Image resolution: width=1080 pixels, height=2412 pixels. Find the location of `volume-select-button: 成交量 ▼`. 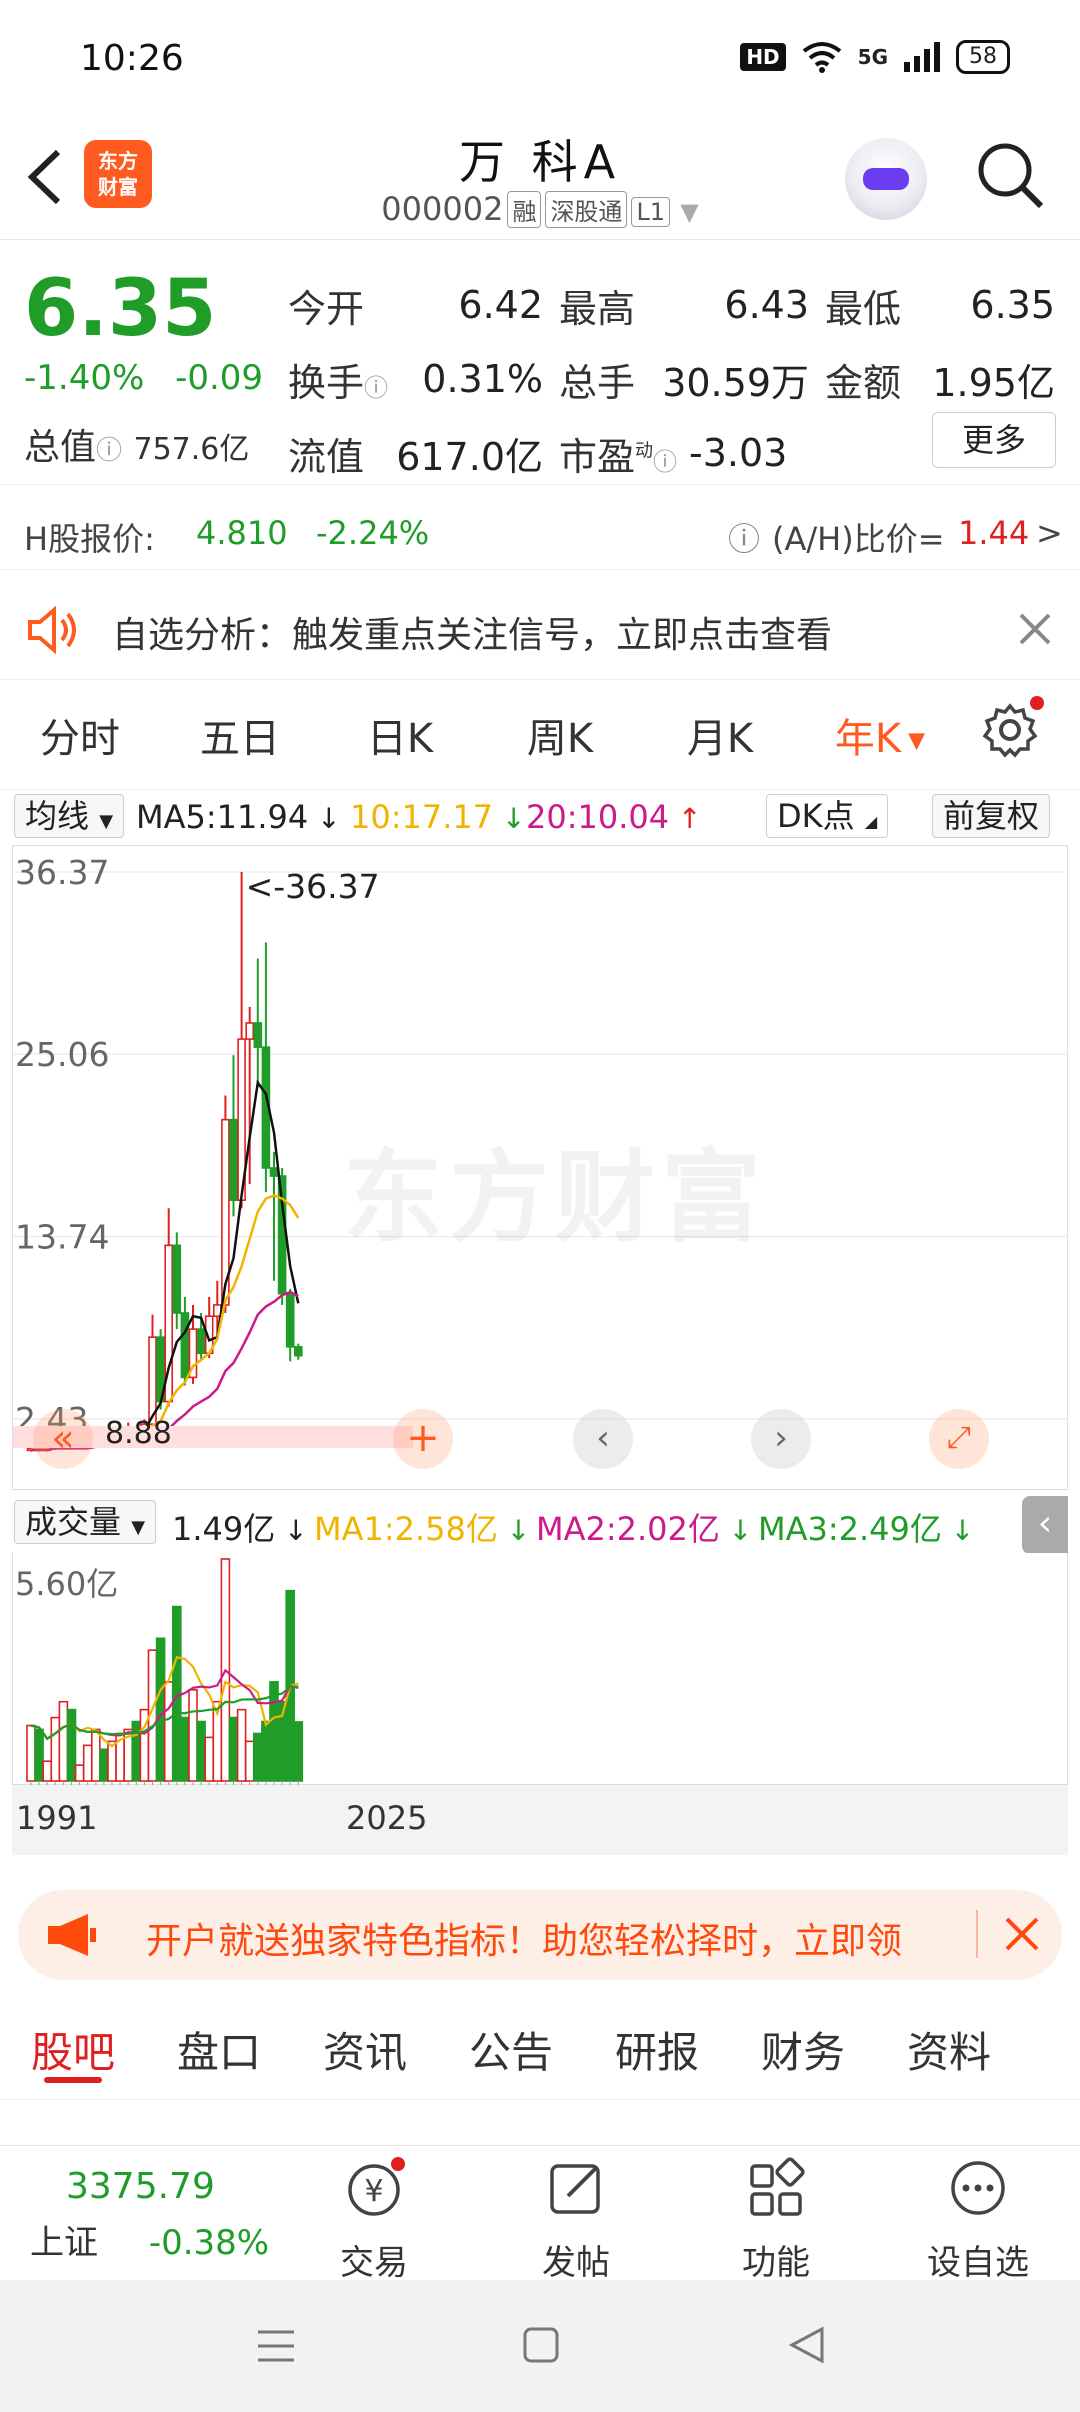

volume-select-button: 成交量 ▼ is located at coordinates (85, 1522).